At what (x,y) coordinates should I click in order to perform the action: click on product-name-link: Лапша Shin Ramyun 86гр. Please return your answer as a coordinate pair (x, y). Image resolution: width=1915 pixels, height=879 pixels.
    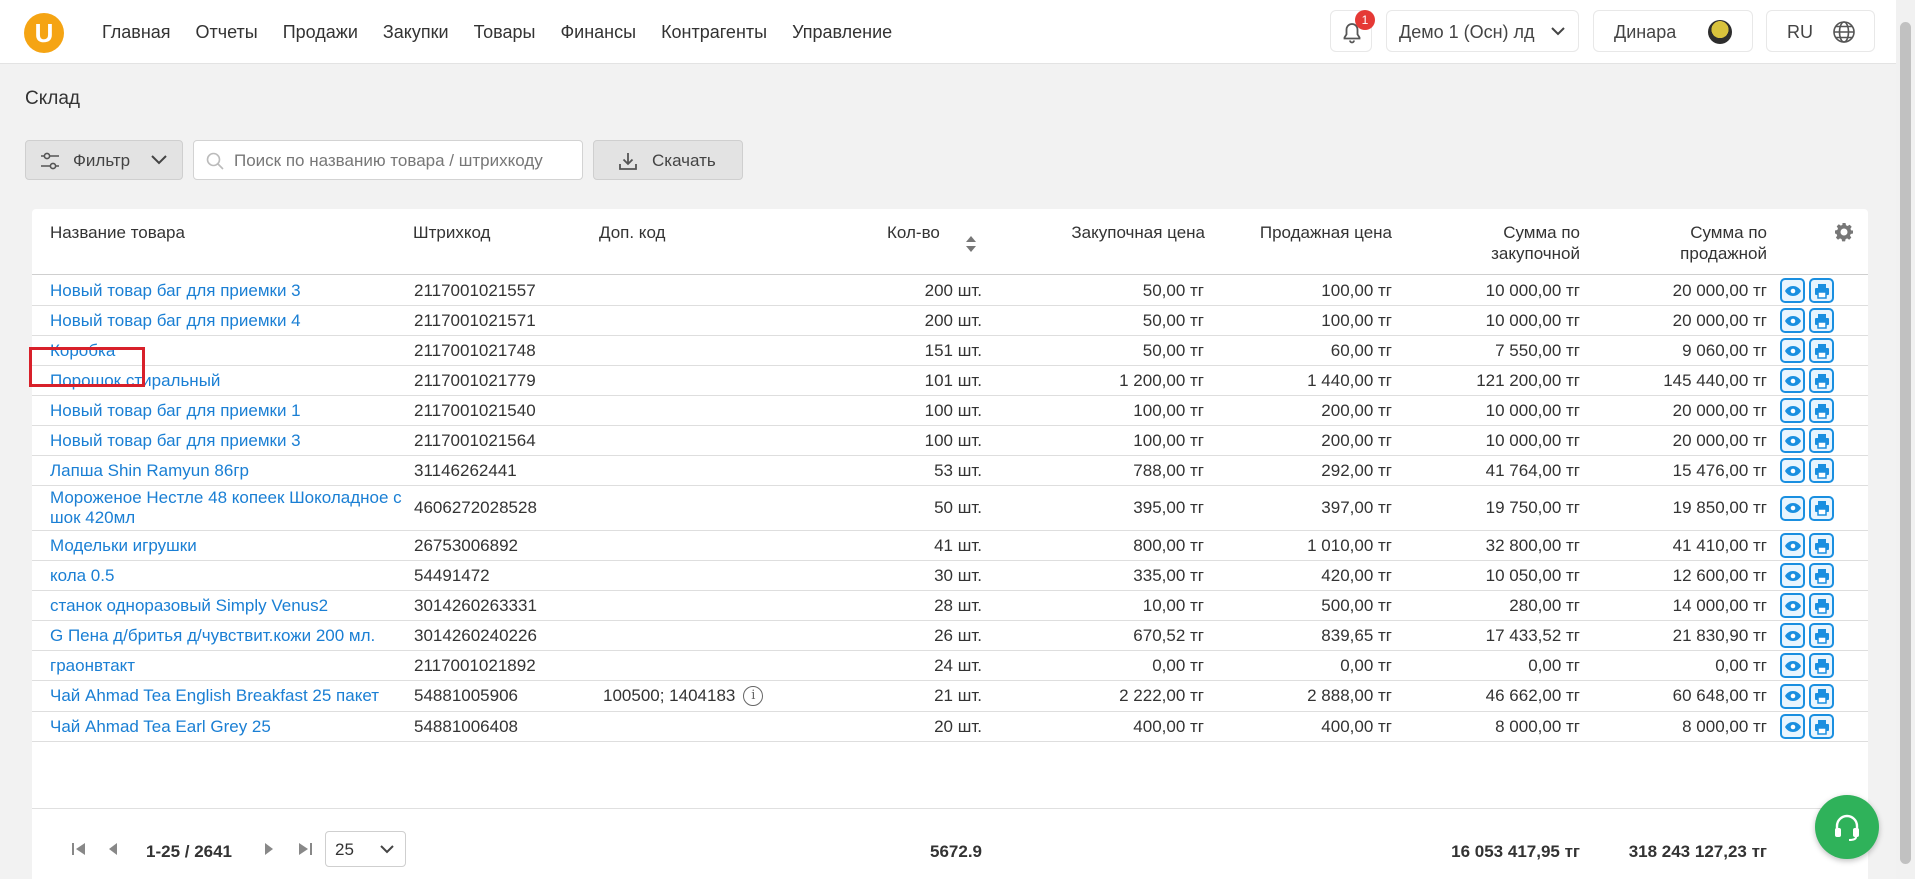
    Looking at the image, I should click on (230, 470).